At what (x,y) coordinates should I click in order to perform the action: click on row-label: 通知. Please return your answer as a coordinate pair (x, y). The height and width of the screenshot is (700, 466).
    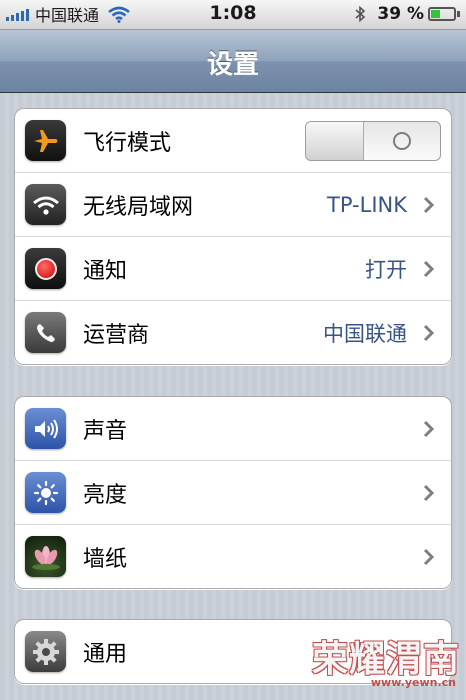
    Looking at the image, I should click on (105, 271).